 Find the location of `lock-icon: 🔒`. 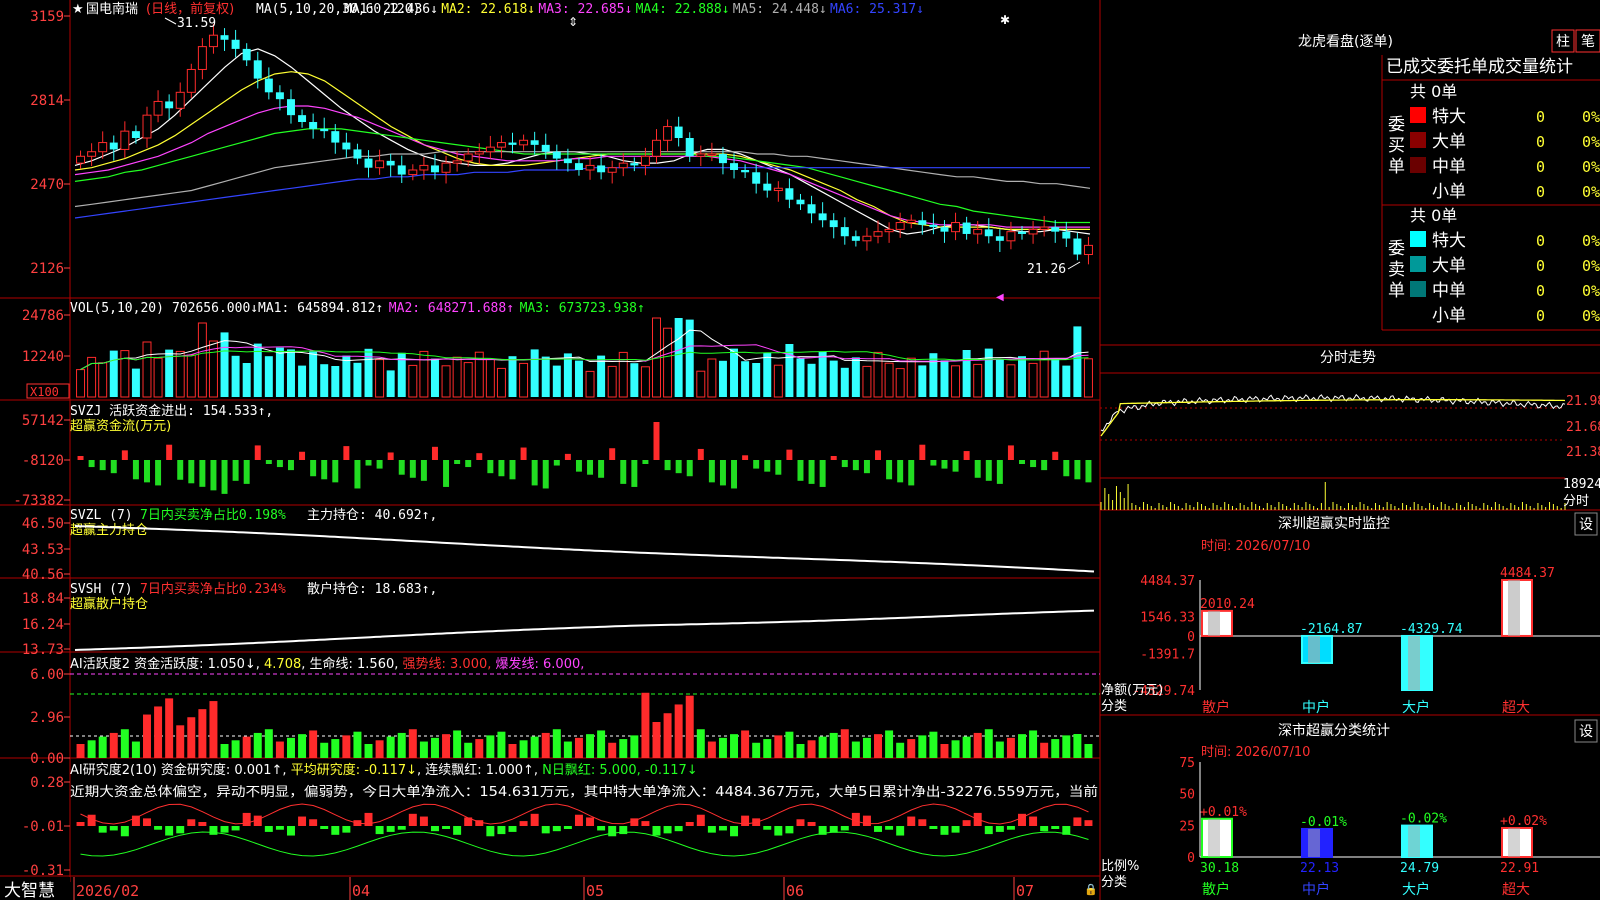

lock-icon: 🔒 is located at coordinates (1091, 889).